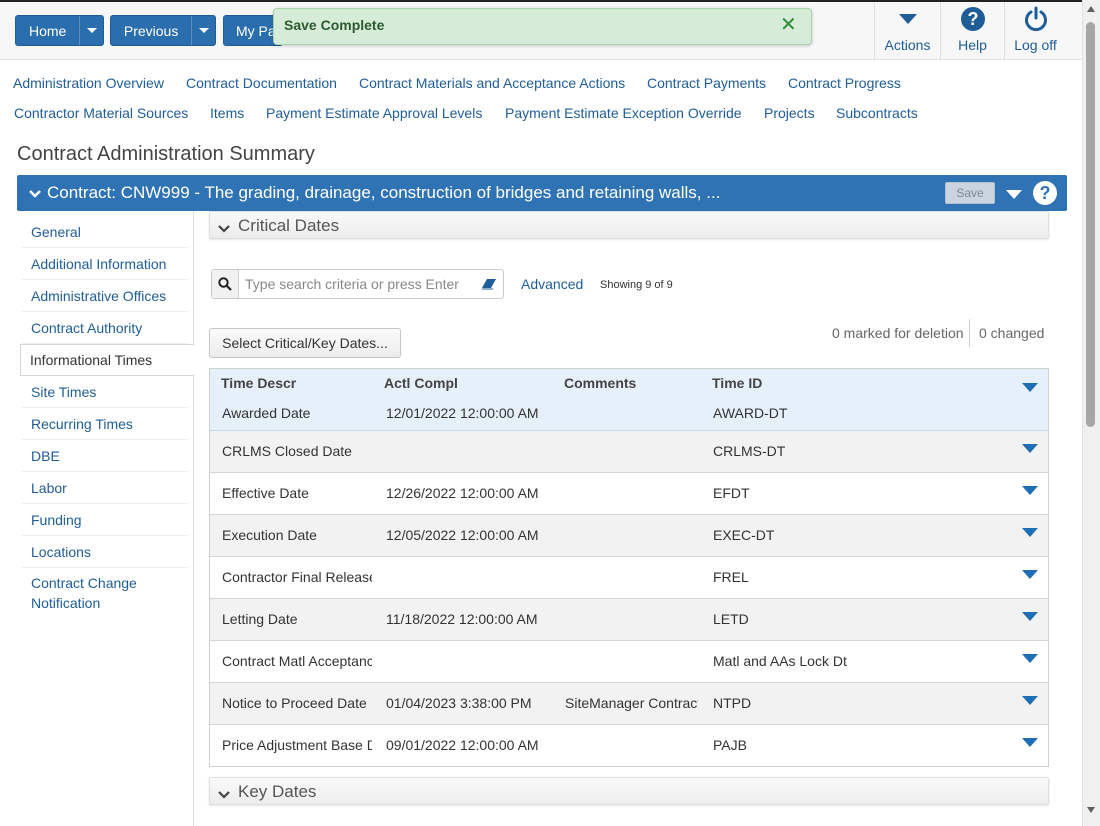 This screenshot has width=1100, height=826. I want to click on cell-actl-compl: 12/01/2022 12:00:00 AM, so click(462, 413).